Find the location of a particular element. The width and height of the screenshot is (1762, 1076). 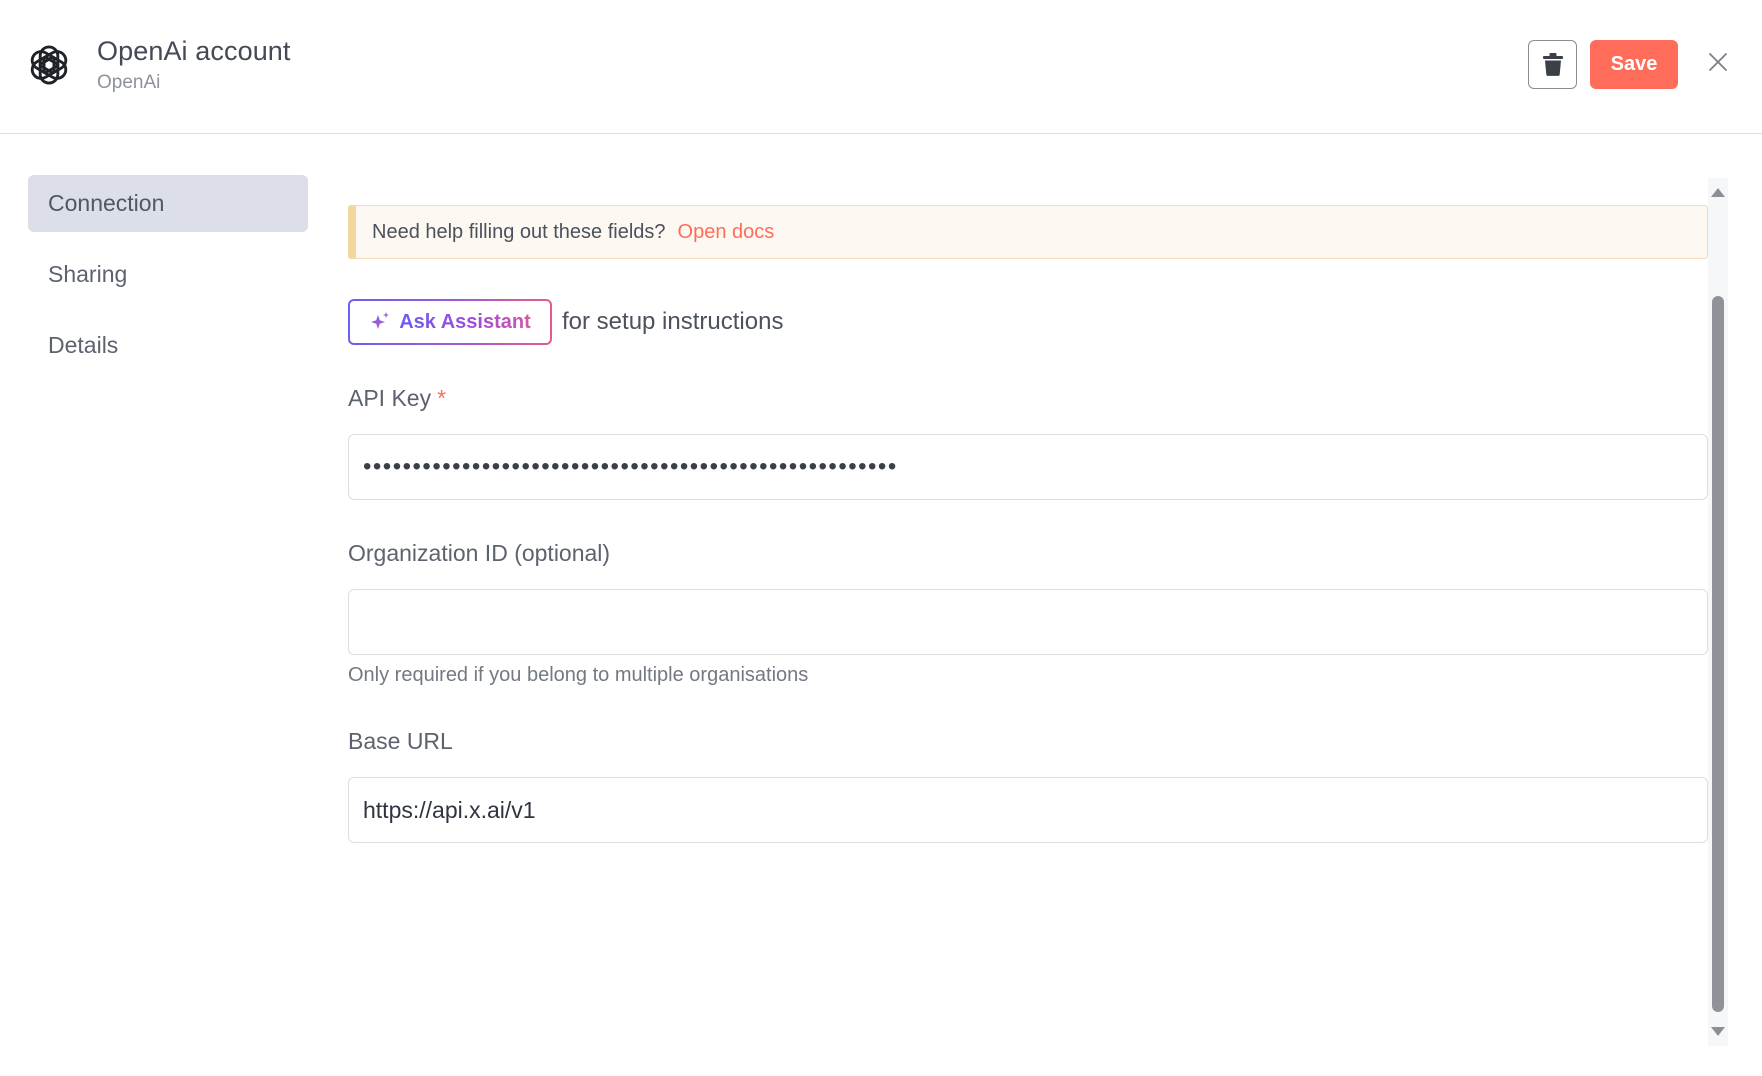

sidebar-item-label: Details is located at coordinates (83, 345).